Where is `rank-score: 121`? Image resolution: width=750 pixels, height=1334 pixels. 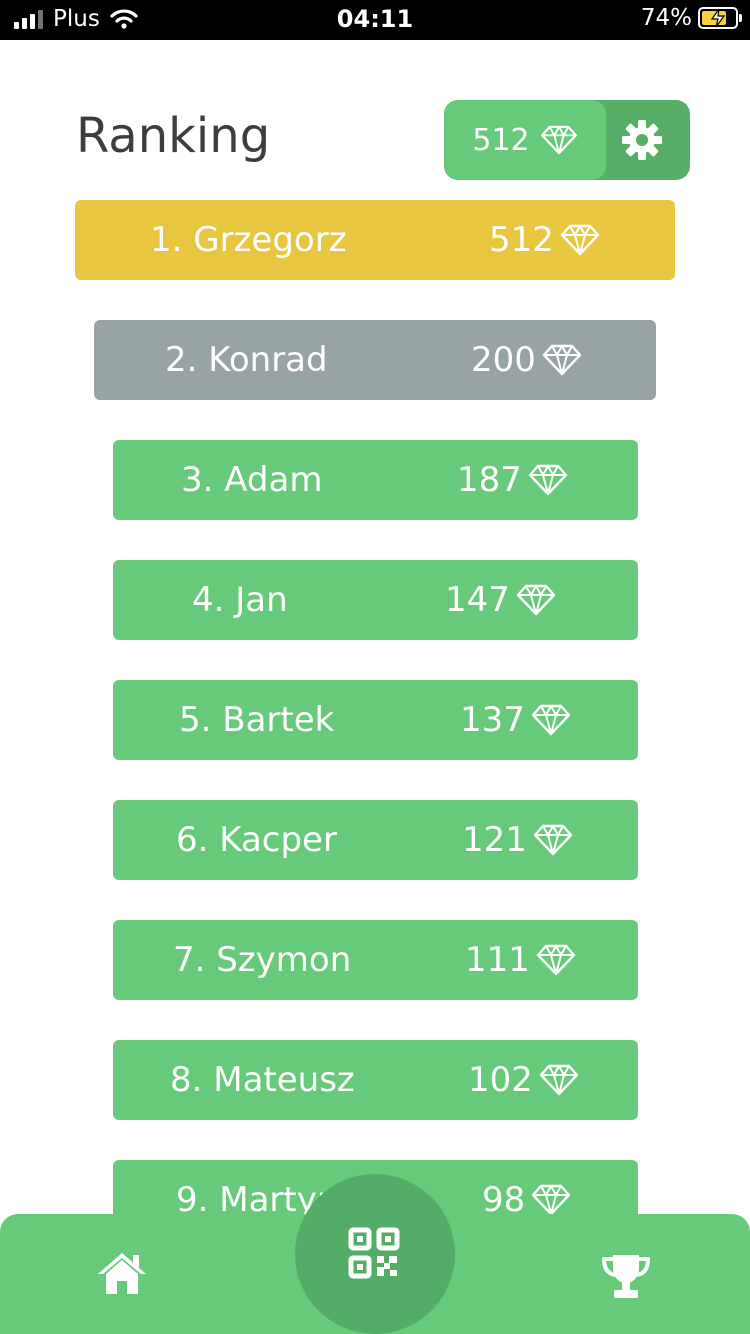 rank-score: 121 is located at coordinates (494, 840).